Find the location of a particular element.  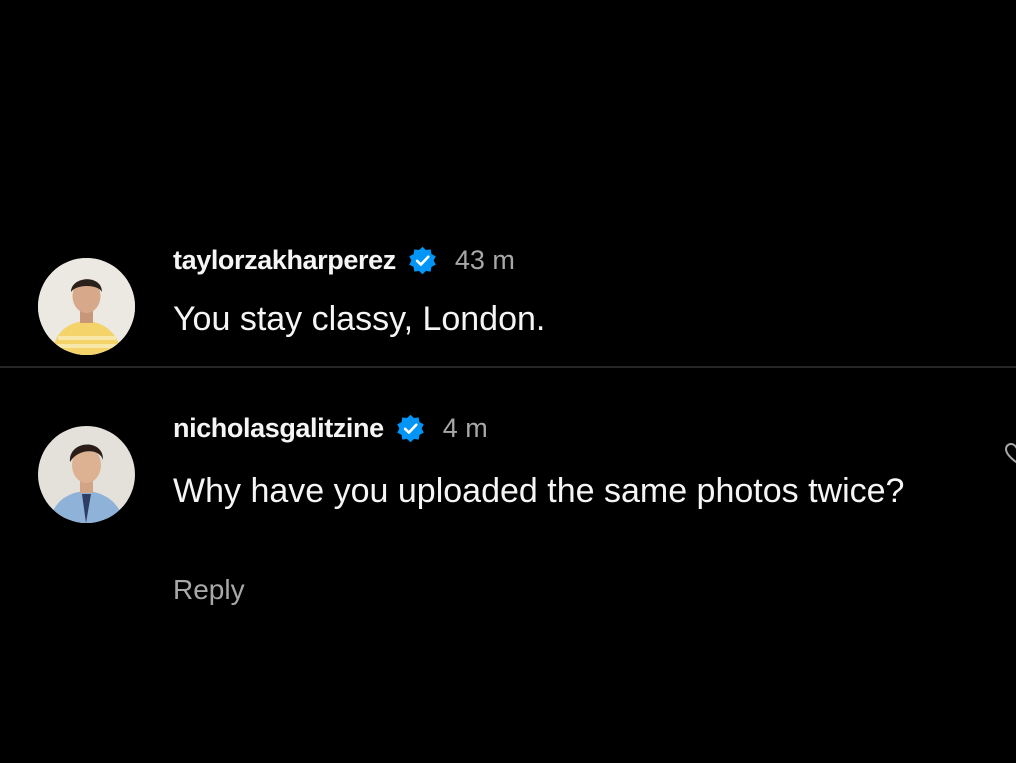

heart-icon is located at coordinates (1010, 453).